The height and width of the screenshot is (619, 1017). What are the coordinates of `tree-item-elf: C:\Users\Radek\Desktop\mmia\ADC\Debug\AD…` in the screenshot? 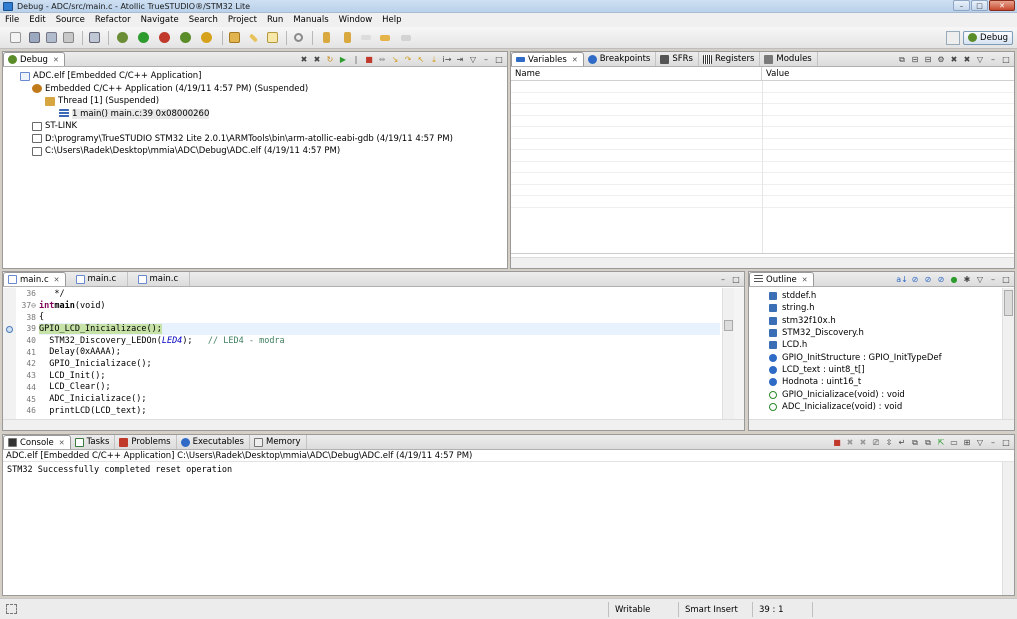 It's located at (231, 151).